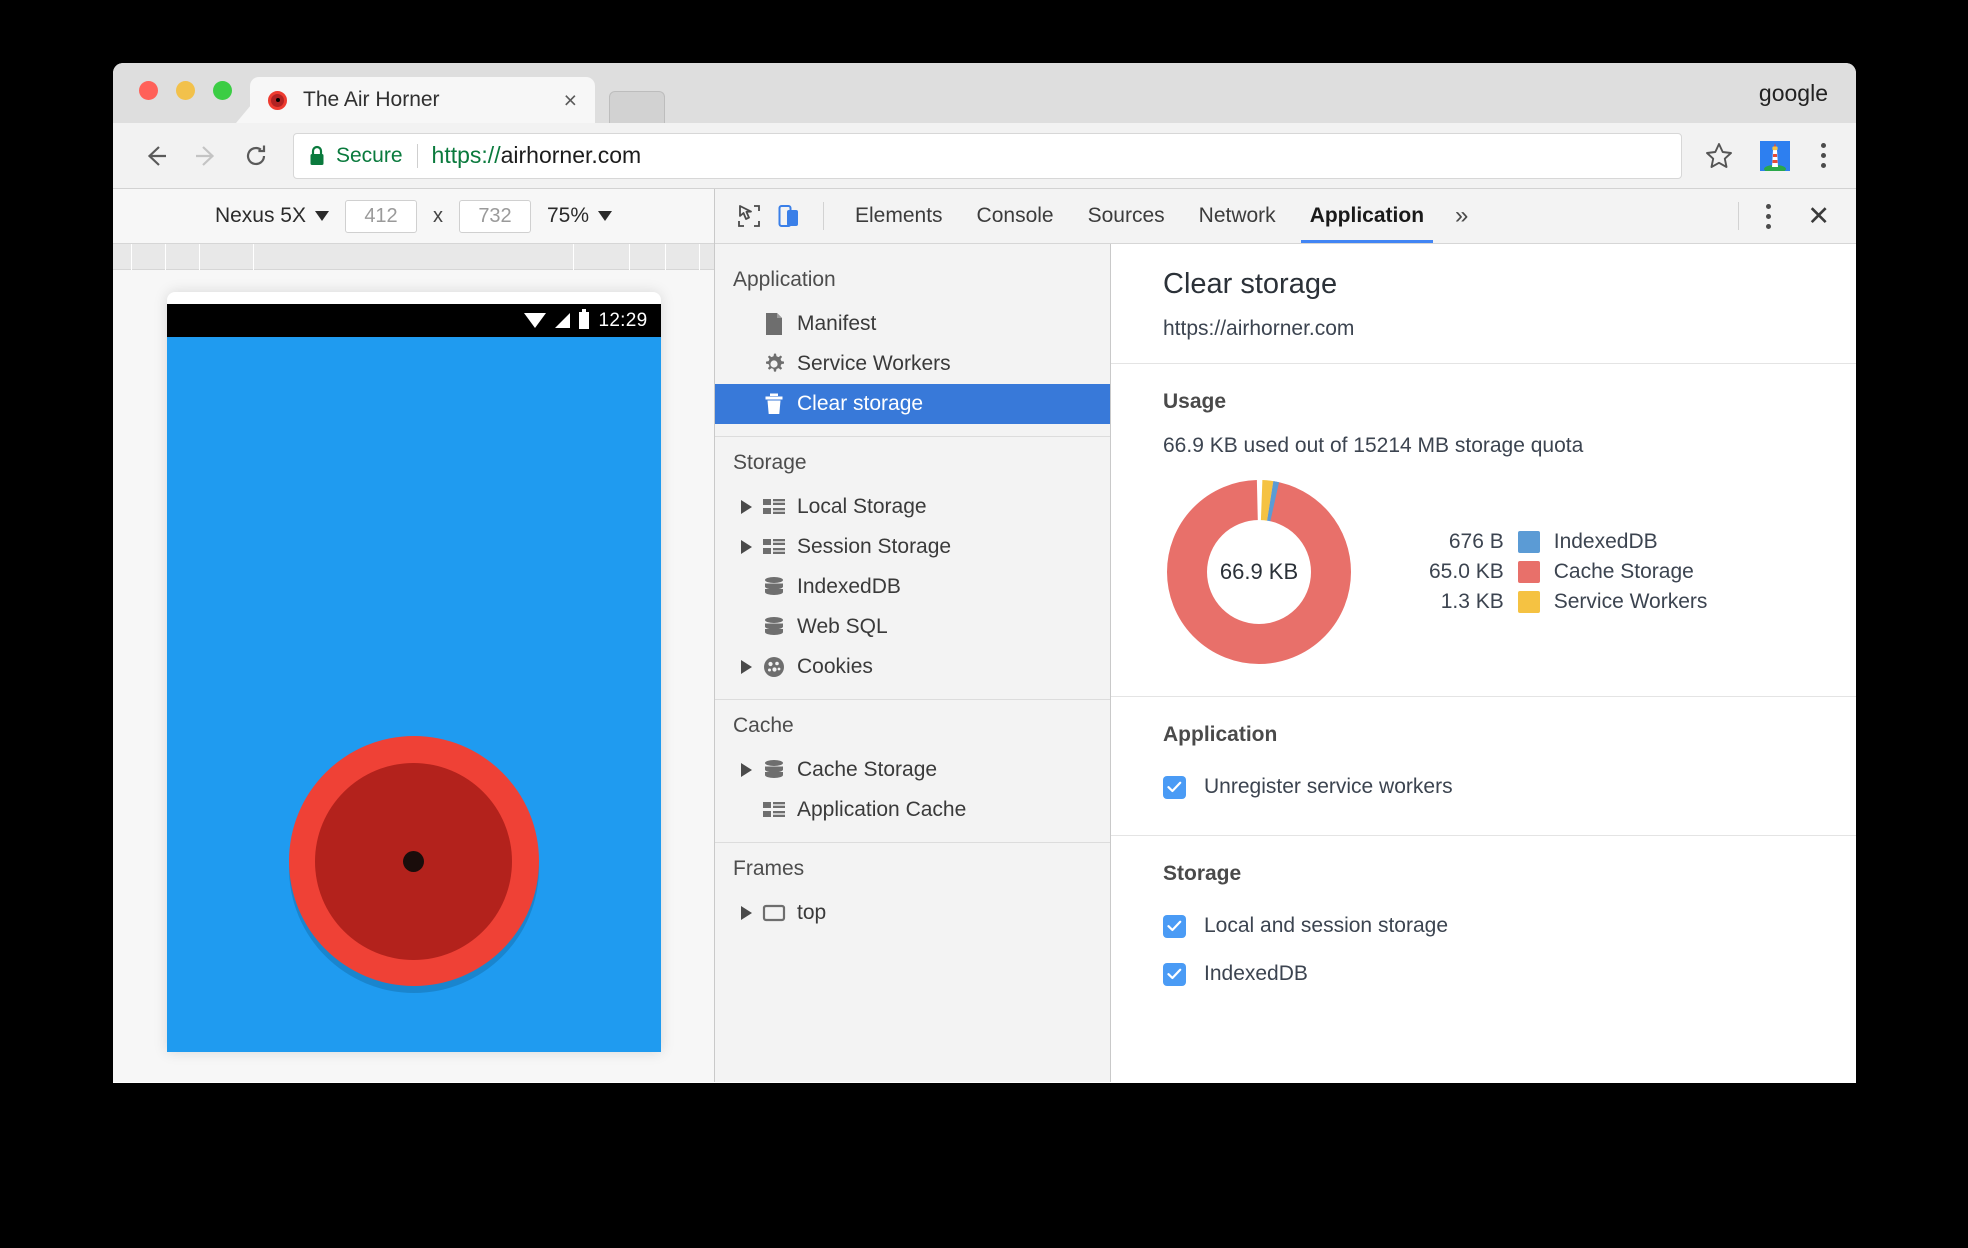  I want to click on air-horn-button, so click(413, 861).